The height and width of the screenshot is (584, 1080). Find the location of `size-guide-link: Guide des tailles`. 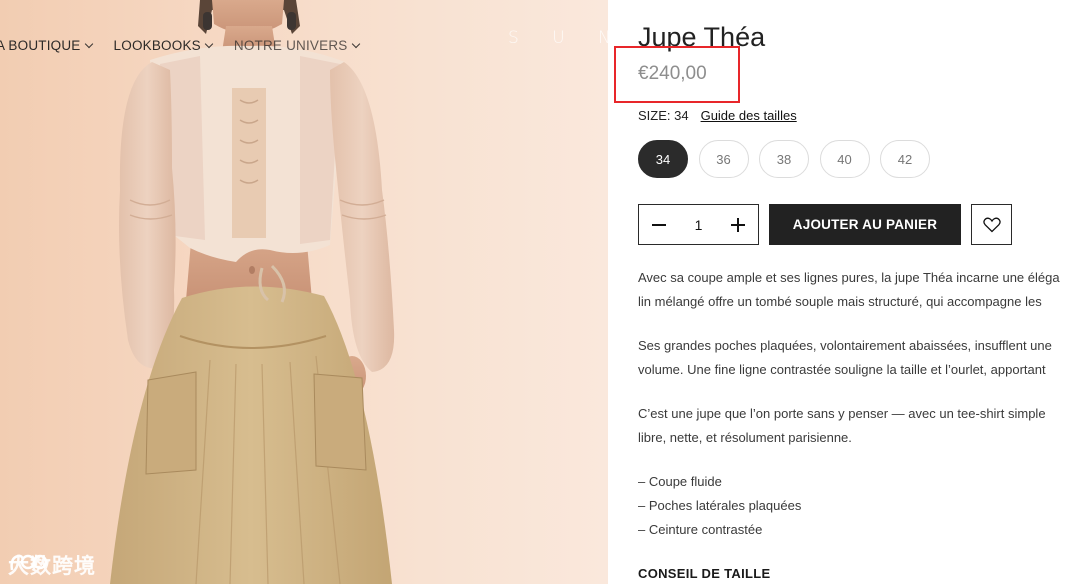

size-guide-link: Guide des tailles is located at coordinates (749, 115).